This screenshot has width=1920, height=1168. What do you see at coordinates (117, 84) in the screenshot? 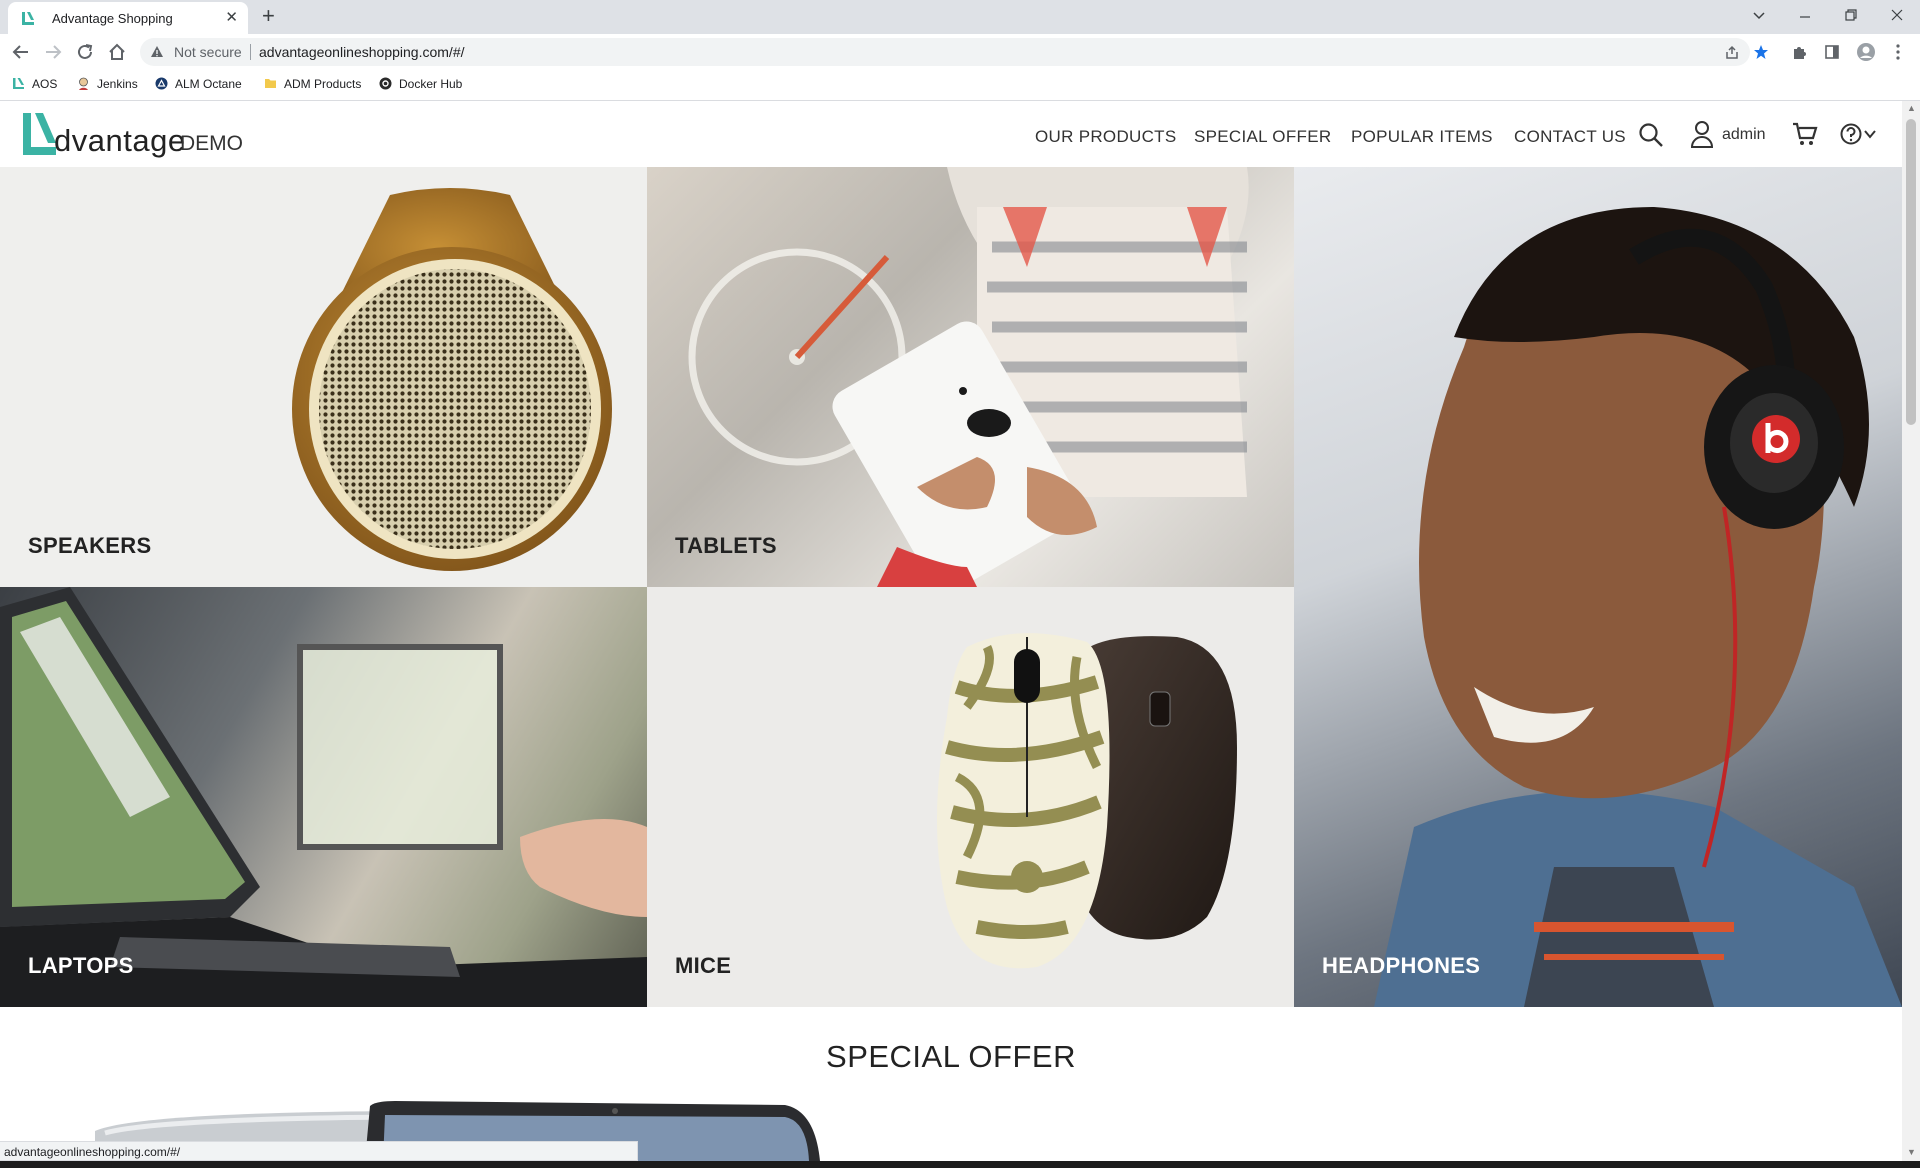
I see `bookmark-label: Jenkins` at bounding box center [117, 84].